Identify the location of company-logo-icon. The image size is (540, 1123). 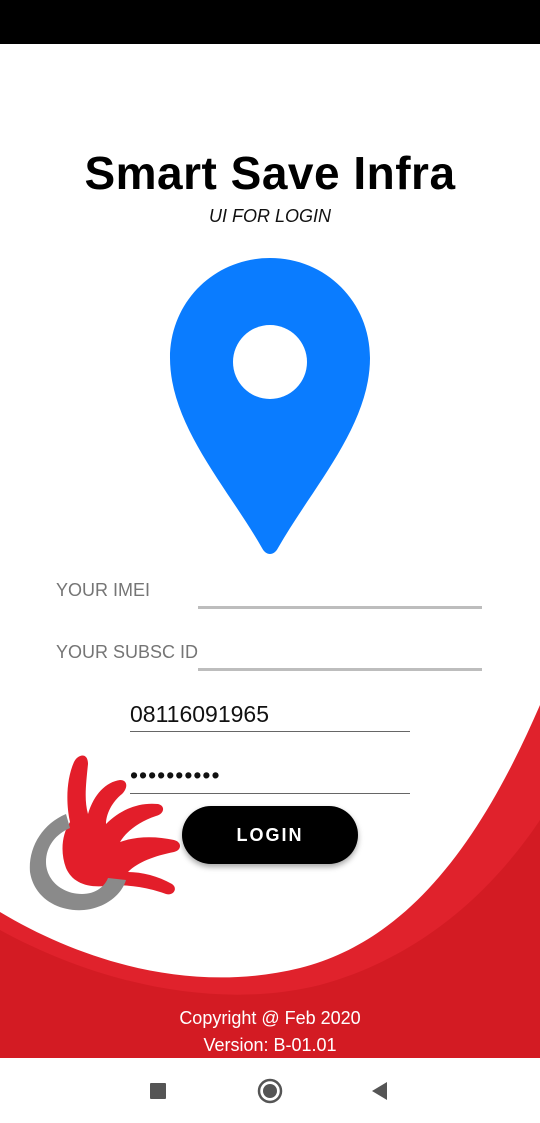
(104, 833).